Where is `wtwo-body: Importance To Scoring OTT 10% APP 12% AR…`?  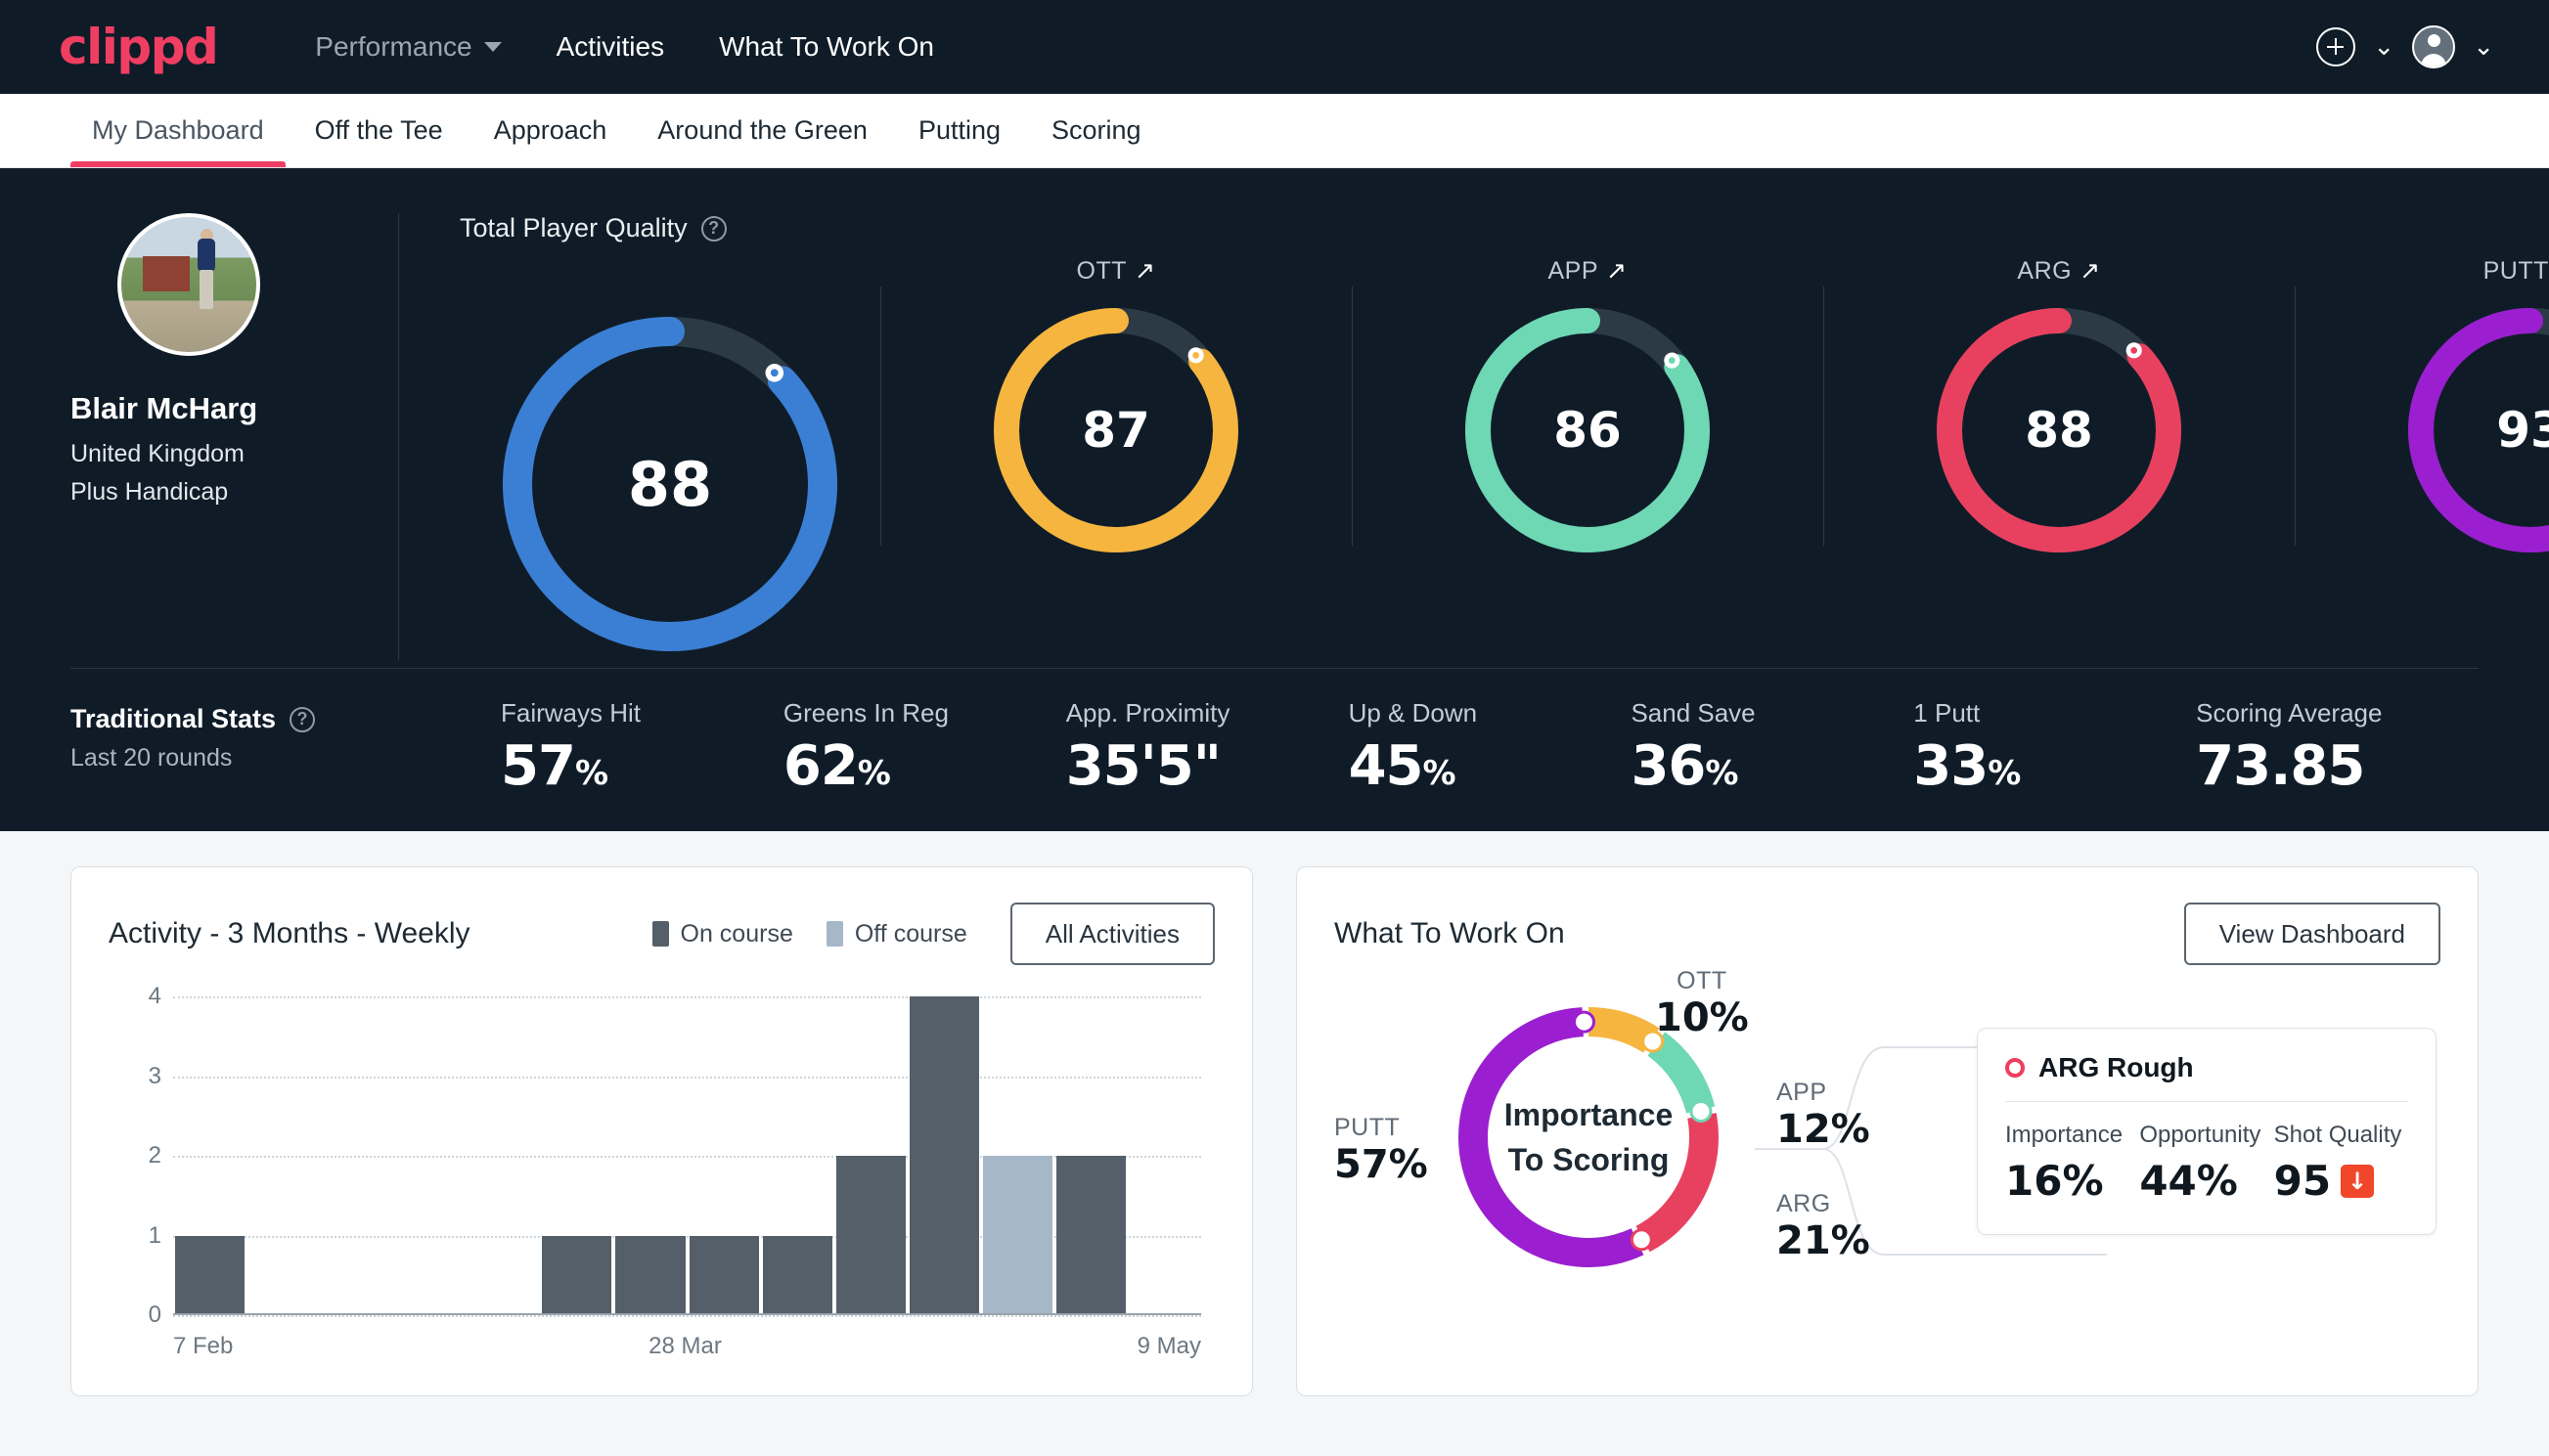 wtwo-body: Importance To Scoring OTT 10% APP 12% AR… is located at coordinates (1887, 1160).